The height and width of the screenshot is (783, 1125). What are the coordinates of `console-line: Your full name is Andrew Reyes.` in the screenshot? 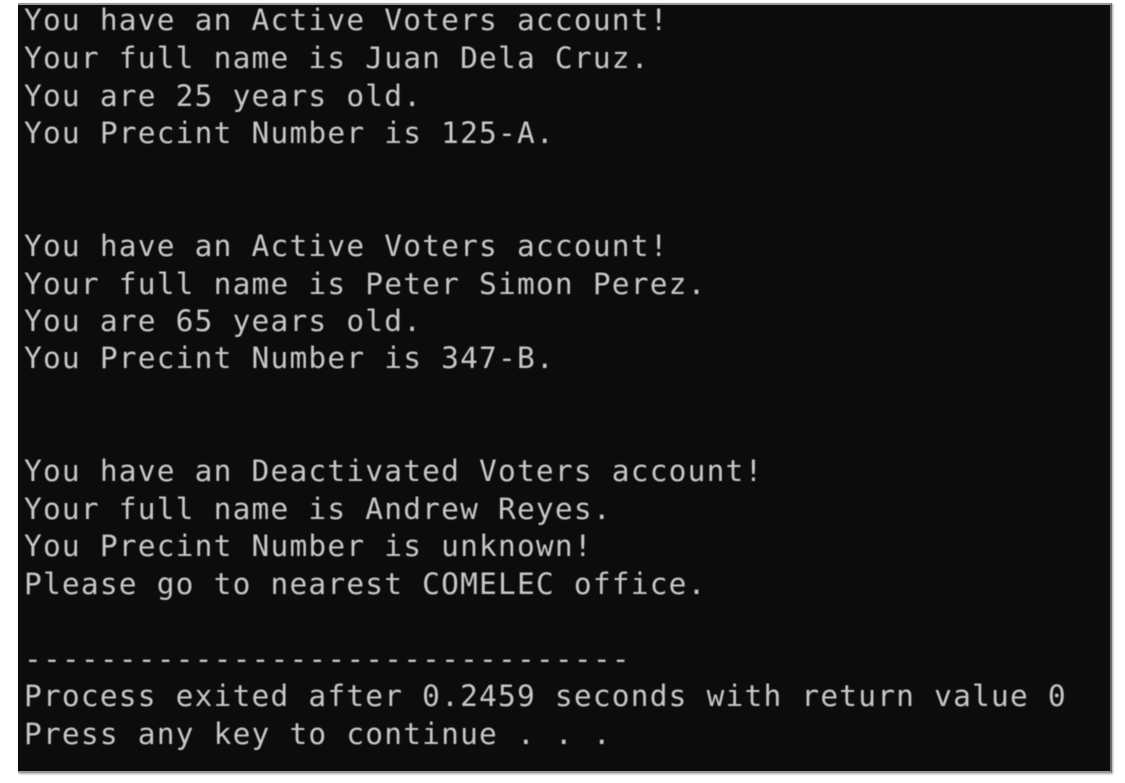 It's located at (318, 509).